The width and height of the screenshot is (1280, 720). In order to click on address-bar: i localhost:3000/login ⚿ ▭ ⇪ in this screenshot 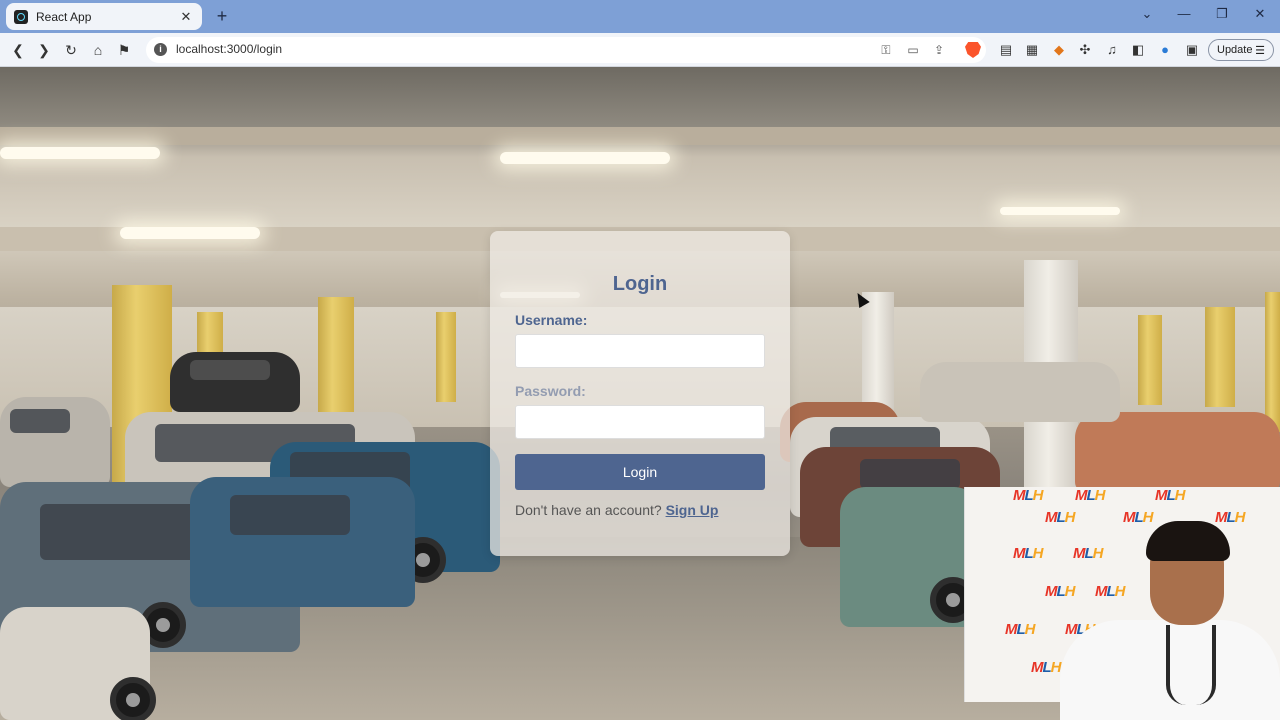, I will do `click(566, 50)`.